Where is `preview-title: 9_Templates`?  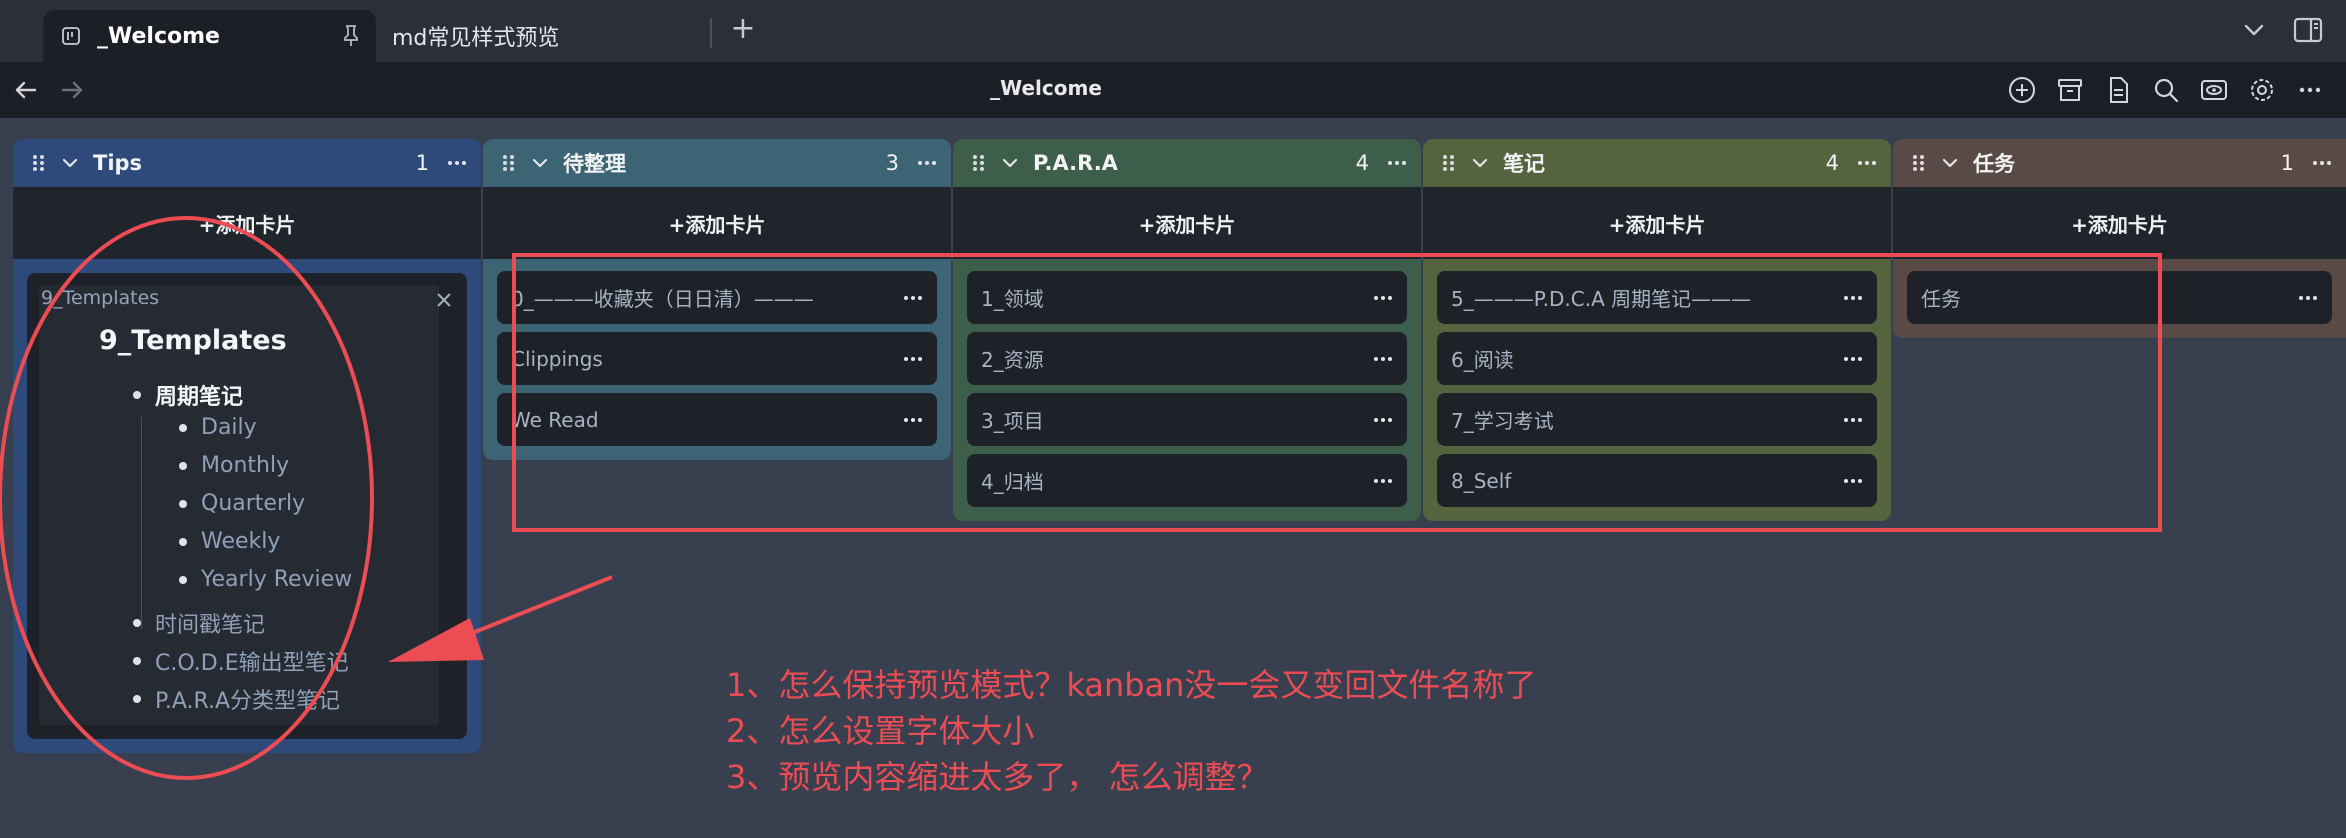
preview-title: 9_Templates is located at coordinates (193, 340).